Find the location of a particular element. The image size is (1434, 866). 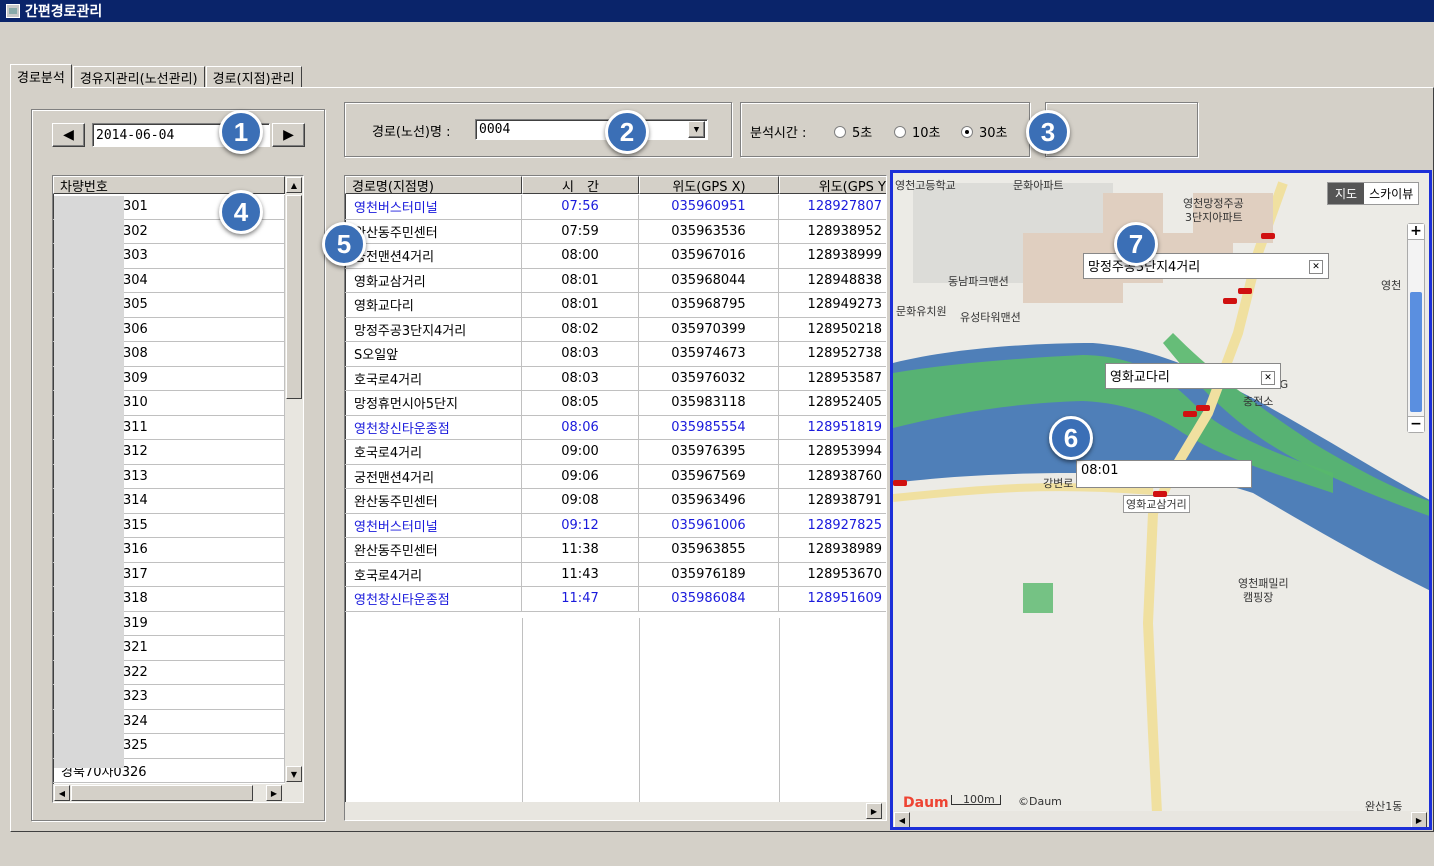

table-row: 호국로4거리 09:00 035976395 128953994 is located at coordinates (615, 452).